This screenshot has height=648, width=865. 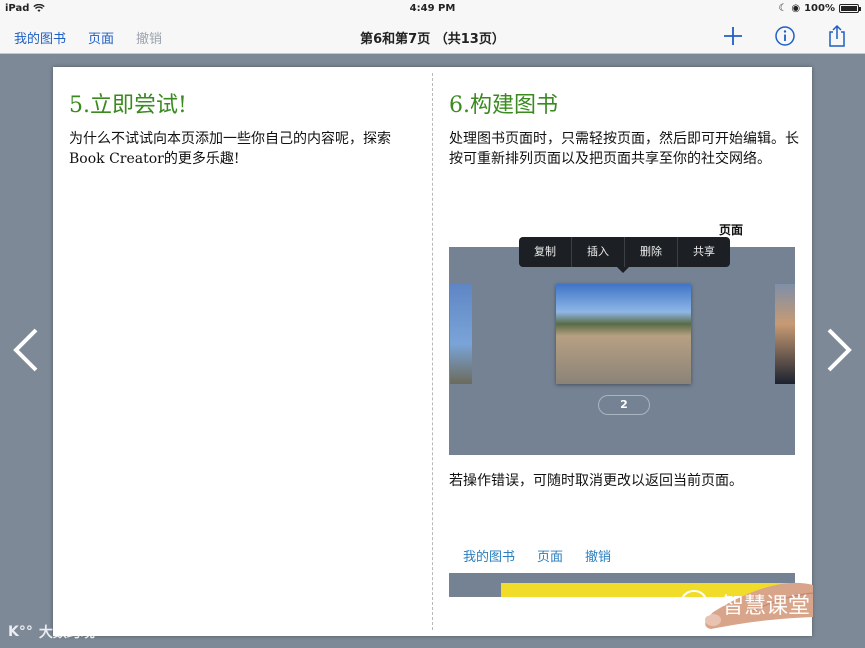 I want to click on page-context-menu: 复制 插入 删除 共享, so click(x=624, y=255).